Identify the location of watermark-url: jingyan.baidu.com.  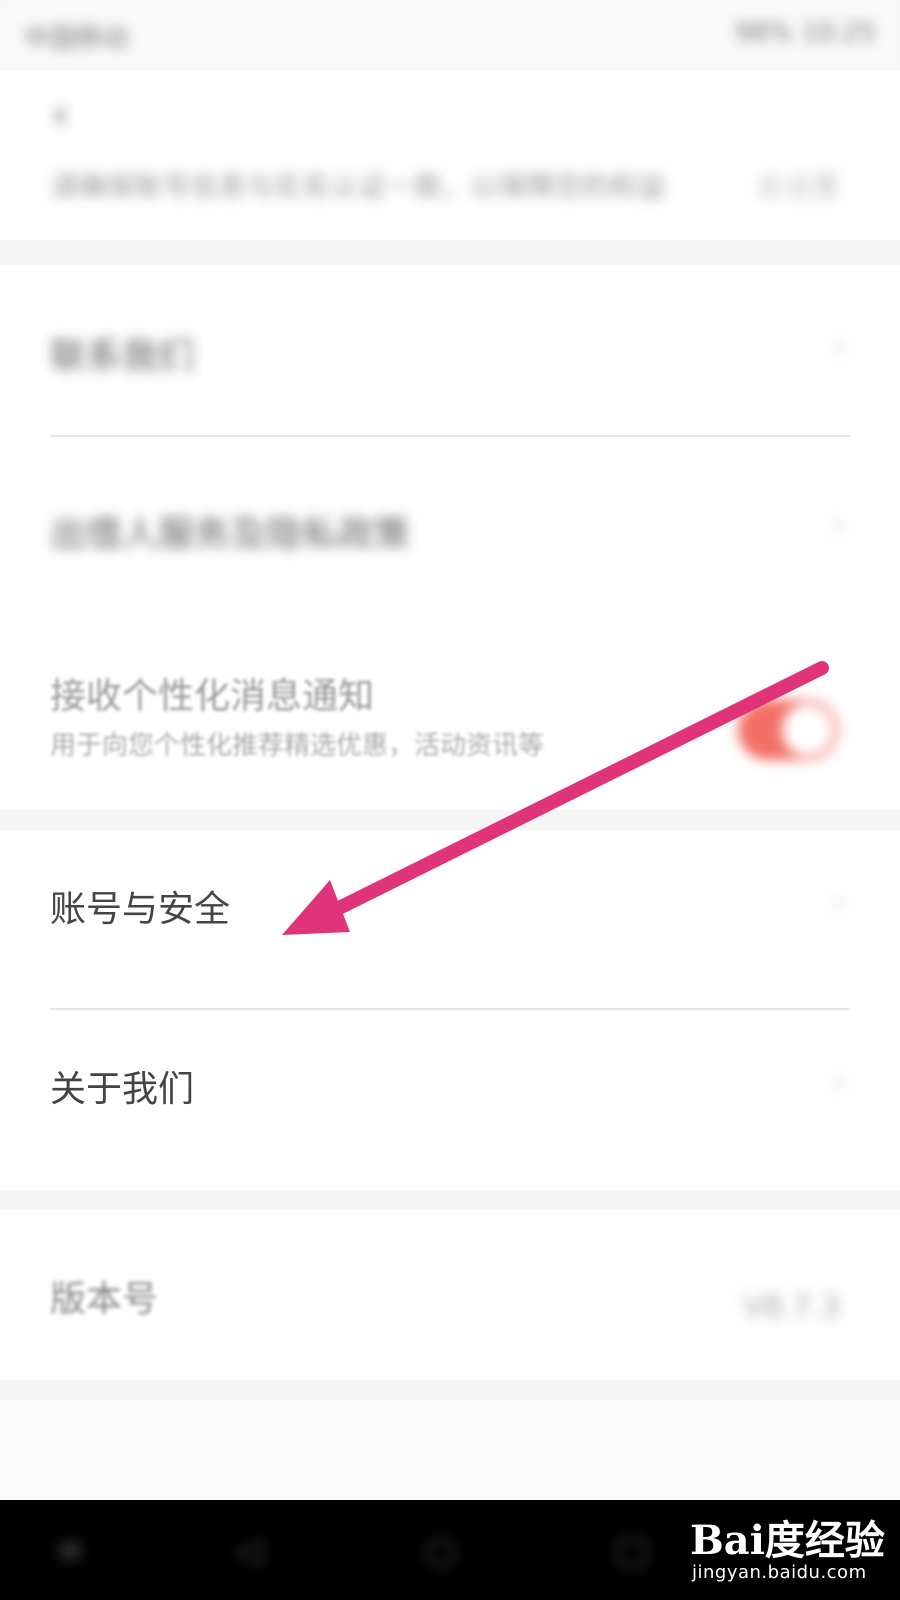
(779, 1572).